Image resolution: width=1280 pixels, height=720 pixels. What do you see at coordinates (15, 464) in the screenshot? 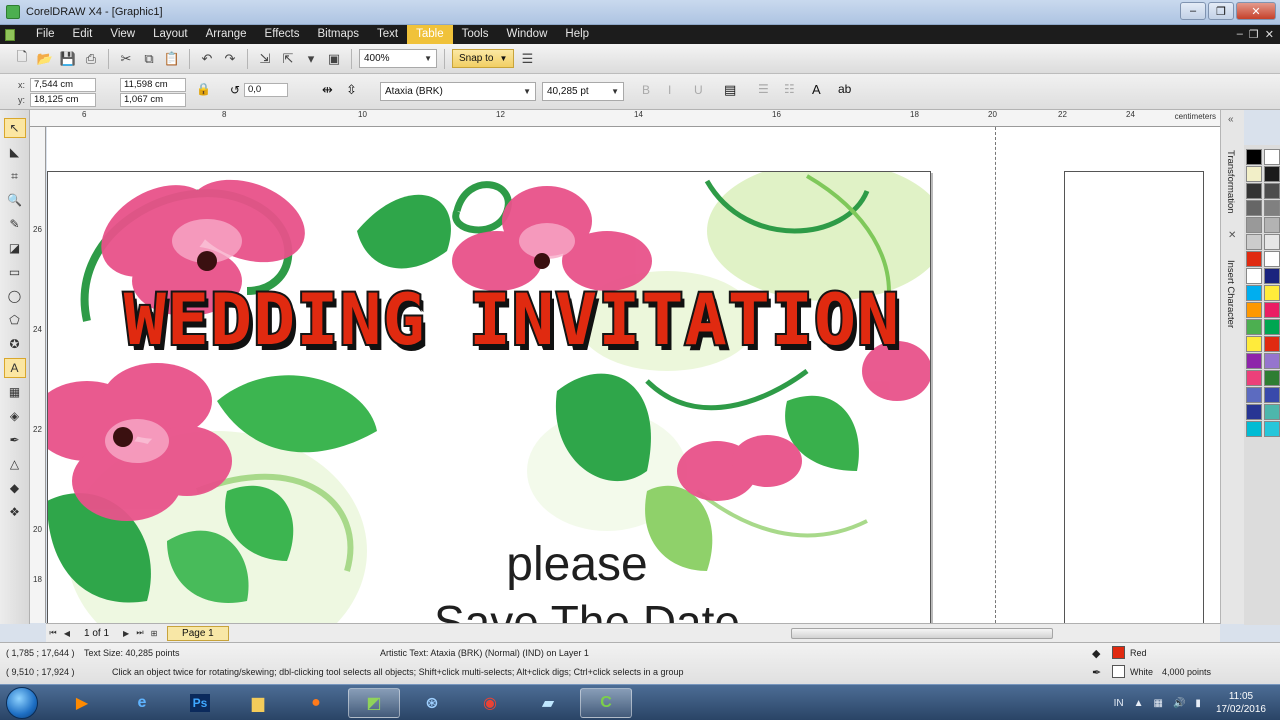
I see `outline-tool-icon: △` at bounding box center [15, 464].